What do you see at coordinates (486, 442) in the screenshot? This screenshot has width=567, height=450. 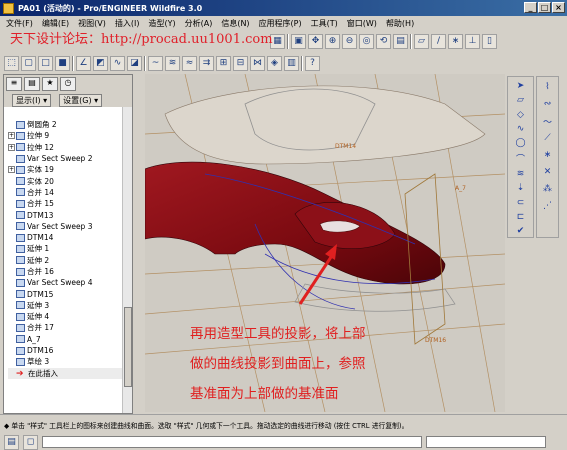 I see `filter-field` at bounding box center [486, 442].